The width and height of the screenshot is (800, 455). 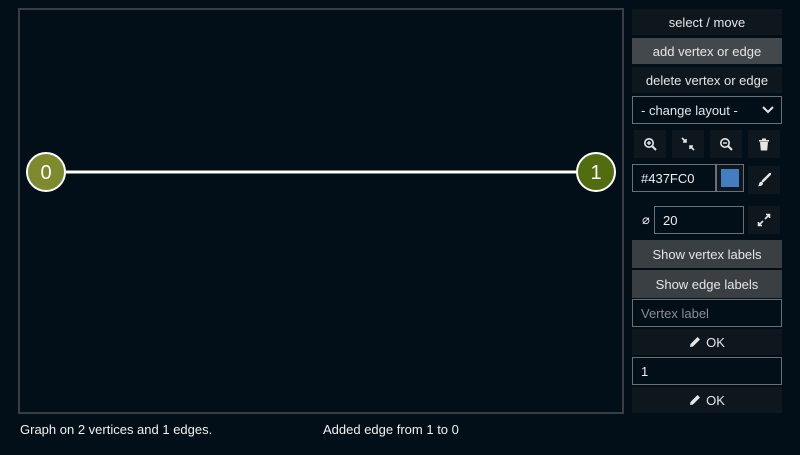 What do you see at coordinates (707, 22) in the screenshot?
I see `select-move-button: select / move` at bounding box center [707, 22].